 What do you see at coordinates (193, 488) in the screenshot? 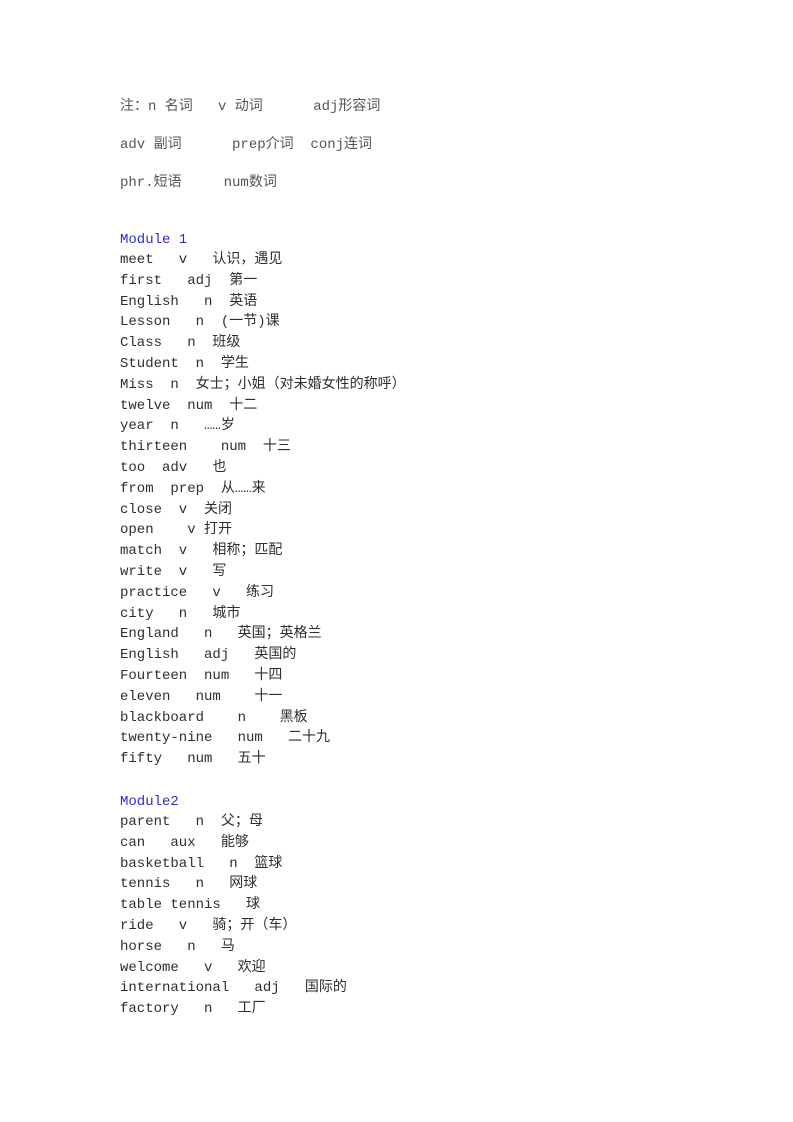
I see `vocab-entry: from prep 从……来` at bounding box center [193, 488].